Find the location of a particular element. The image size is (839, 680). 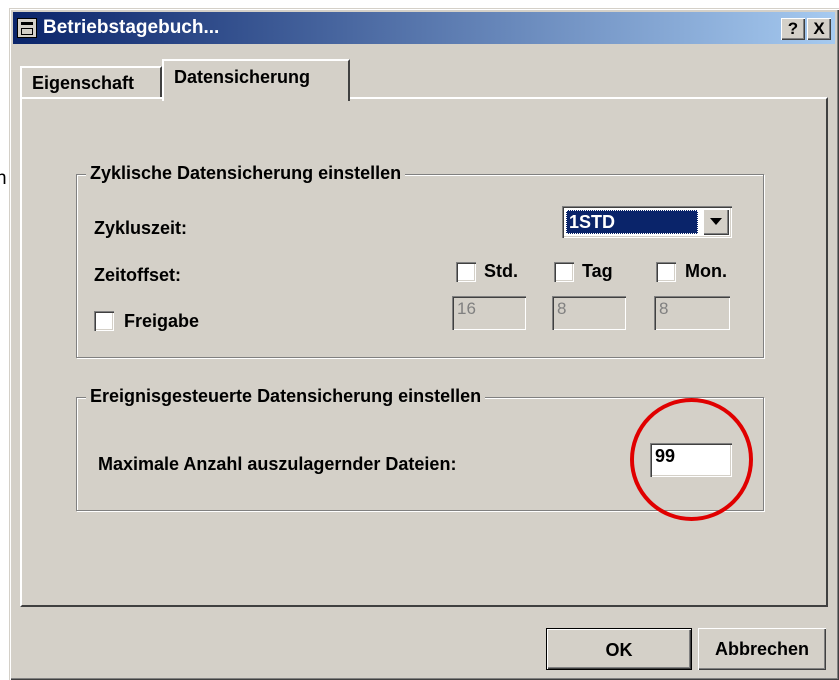

annotation-circle is located at coordinates (691, 459).